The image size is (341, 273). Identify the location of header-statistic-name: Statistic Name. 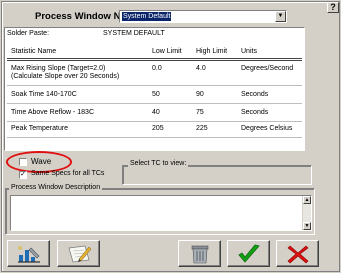
(34, 51).